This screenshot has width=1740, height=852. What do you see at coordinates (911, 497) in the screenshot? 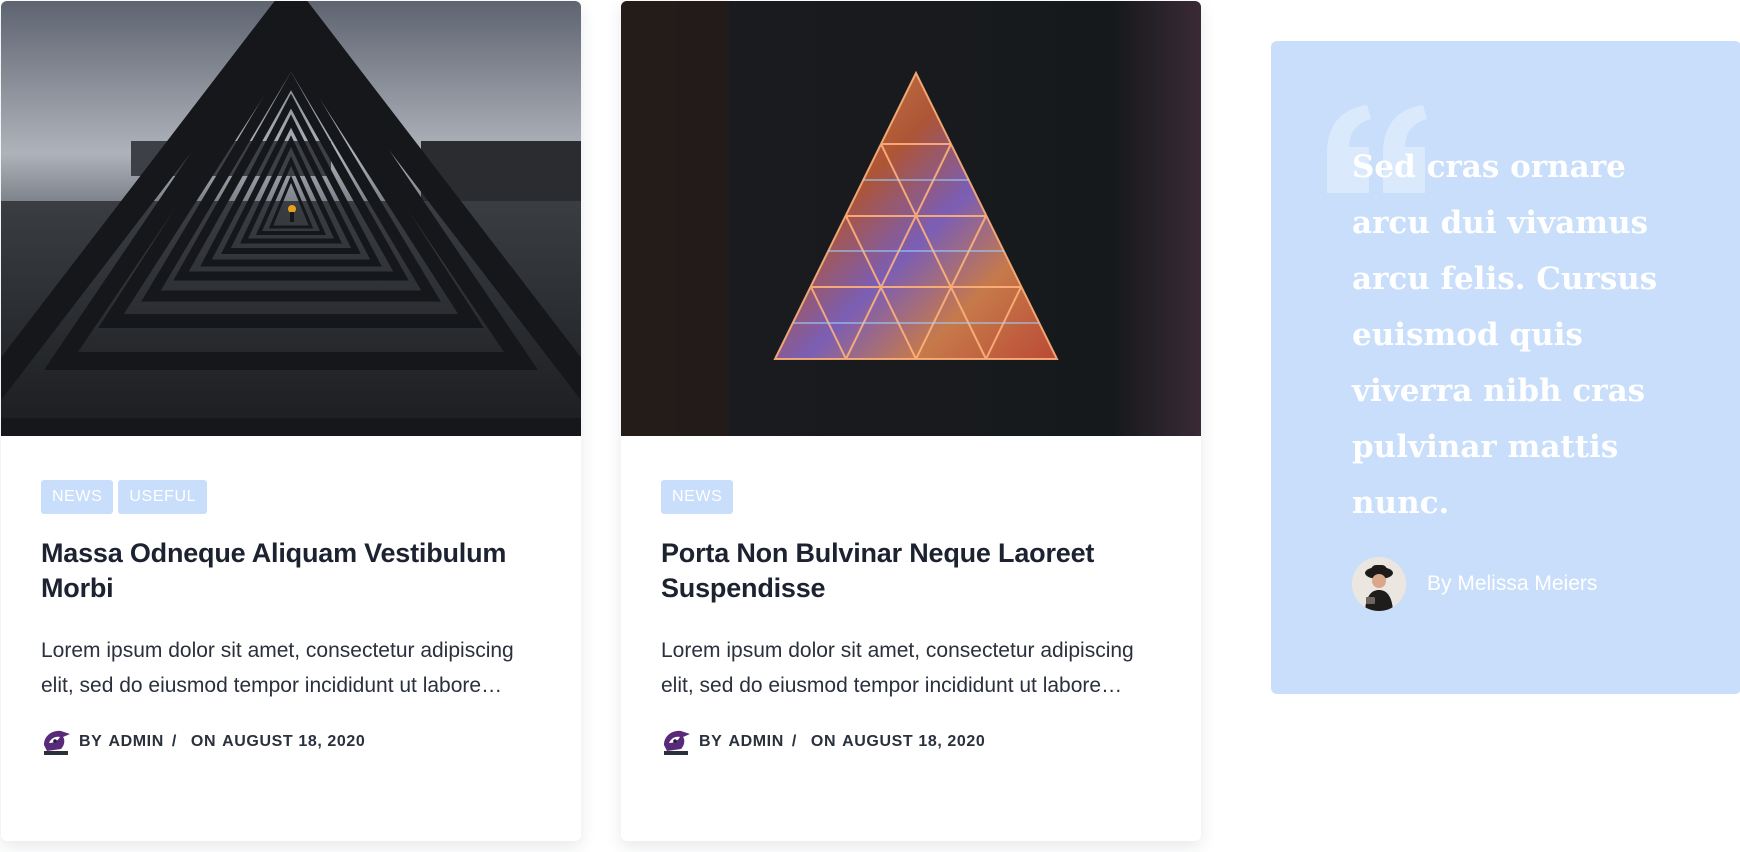
I see `post-tags: NEWS` at bounding box center [911, 497].